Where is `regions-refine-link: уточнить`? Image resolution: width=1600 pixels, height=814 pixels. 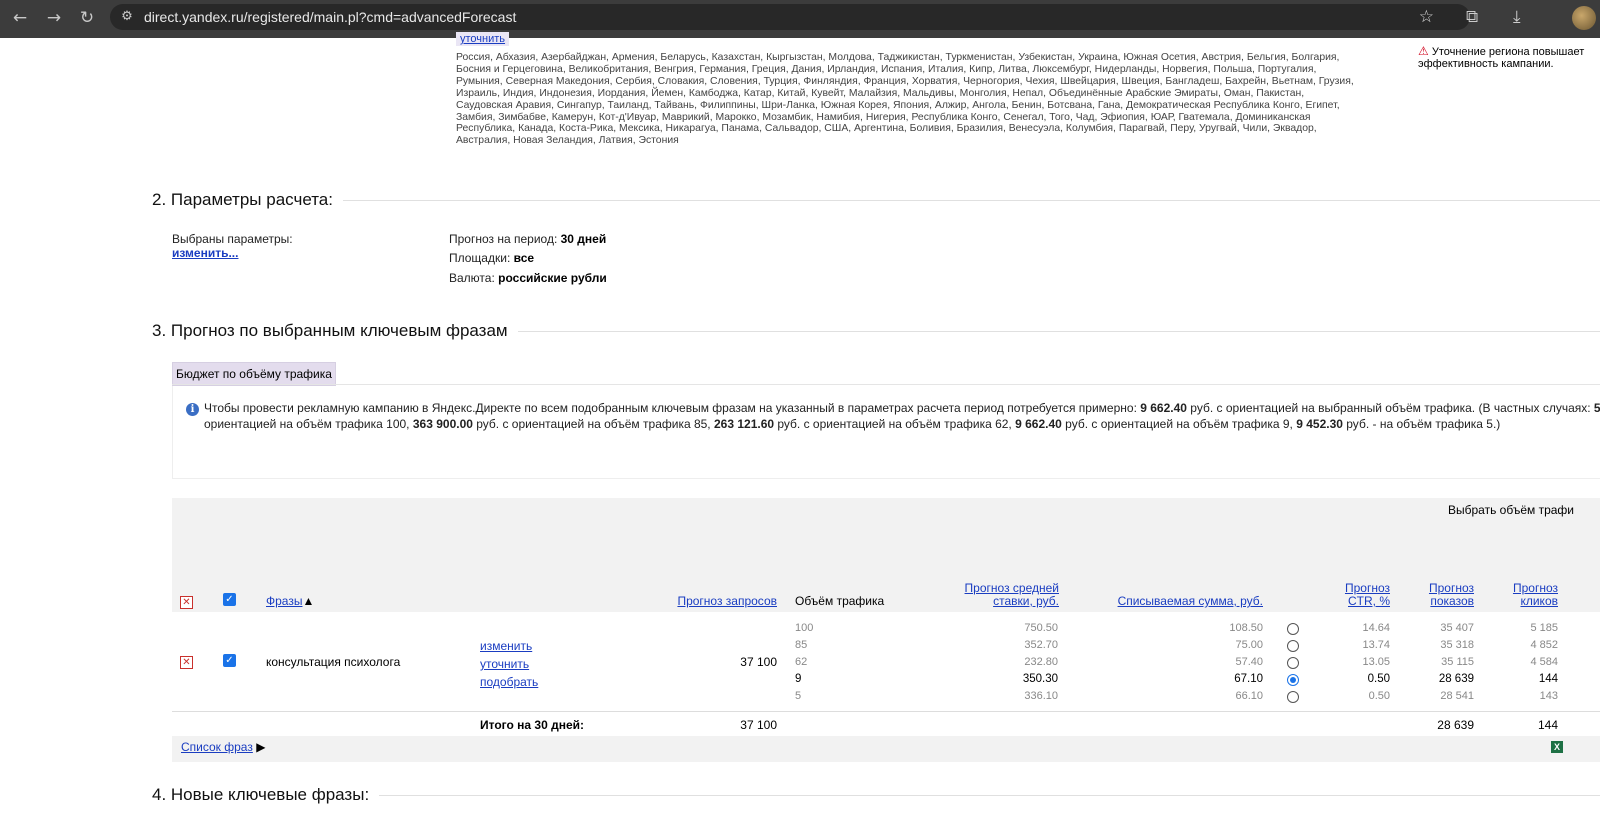
regions-refine-link: уточнить is located at coordinates (483, 39).